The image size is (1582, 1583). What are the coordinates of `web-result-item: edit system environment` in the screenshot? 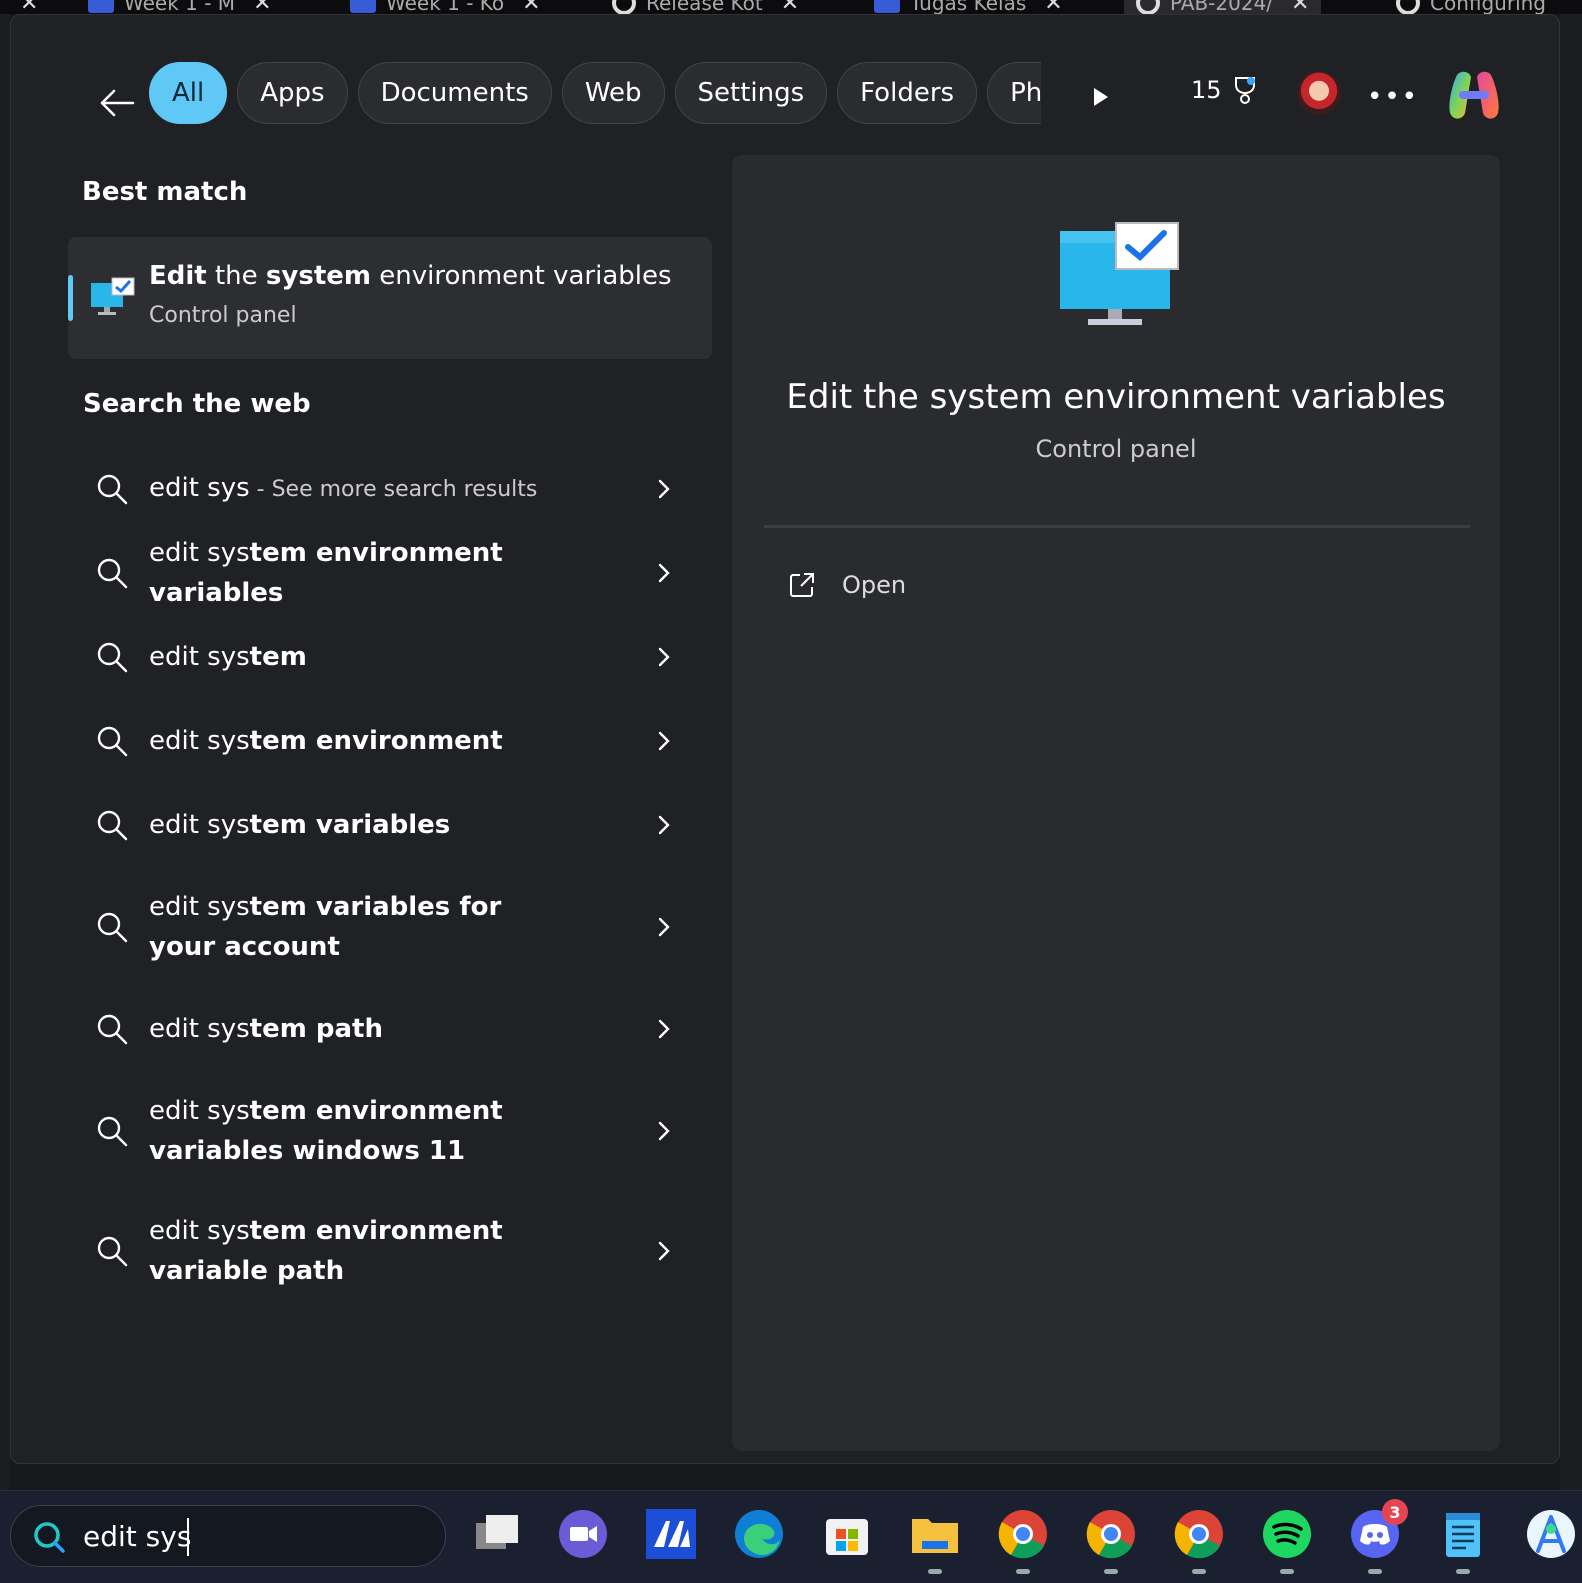 It's located at (390, 741).